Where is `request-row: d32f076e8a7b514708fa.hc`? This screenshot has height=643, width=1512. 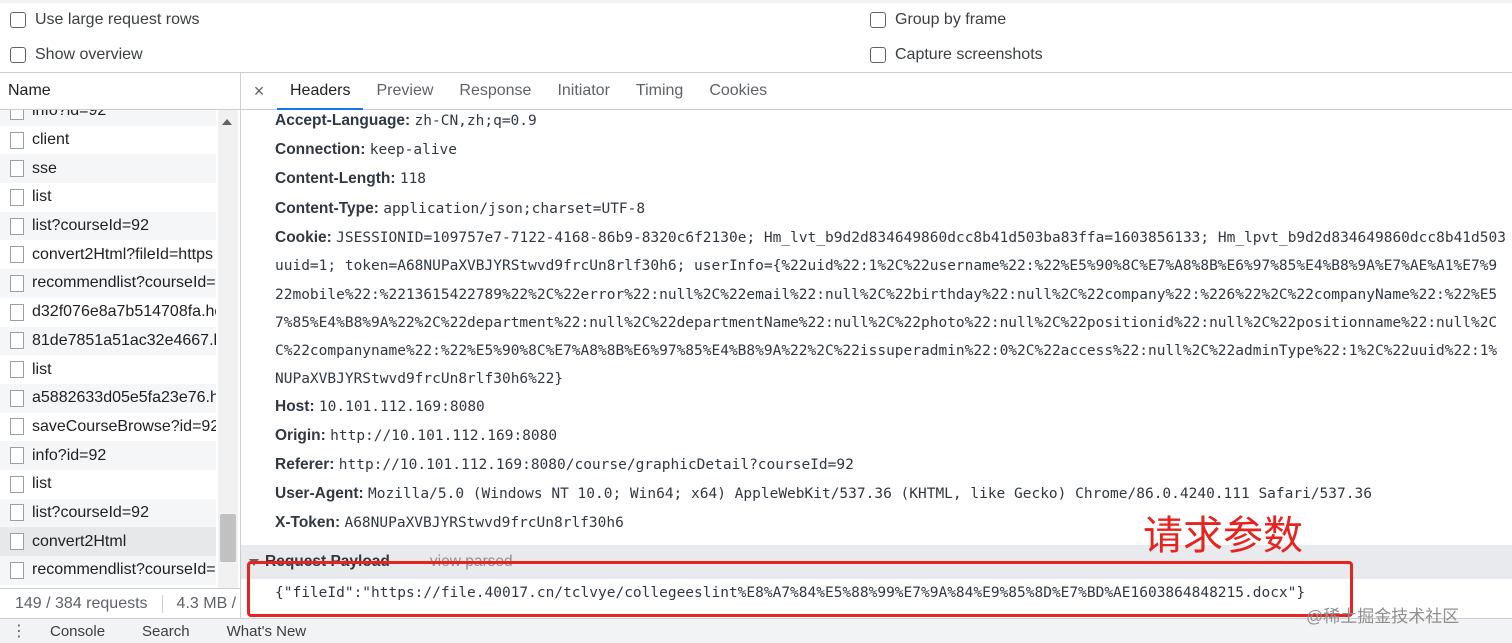 request-row: d32f076e8a7b514708fa.hc is located at coordinates (108, 312).